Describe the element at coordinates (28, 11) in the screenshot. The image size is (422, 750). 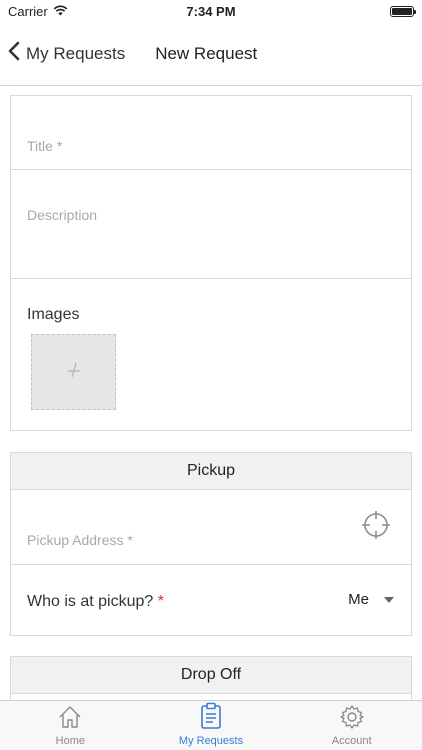
I see `carrier-label: Carrier` at that location.